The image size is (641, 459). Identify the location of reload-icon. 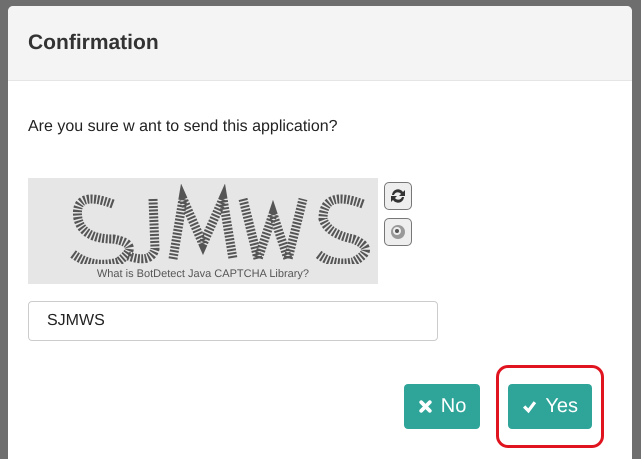
(398, 196).